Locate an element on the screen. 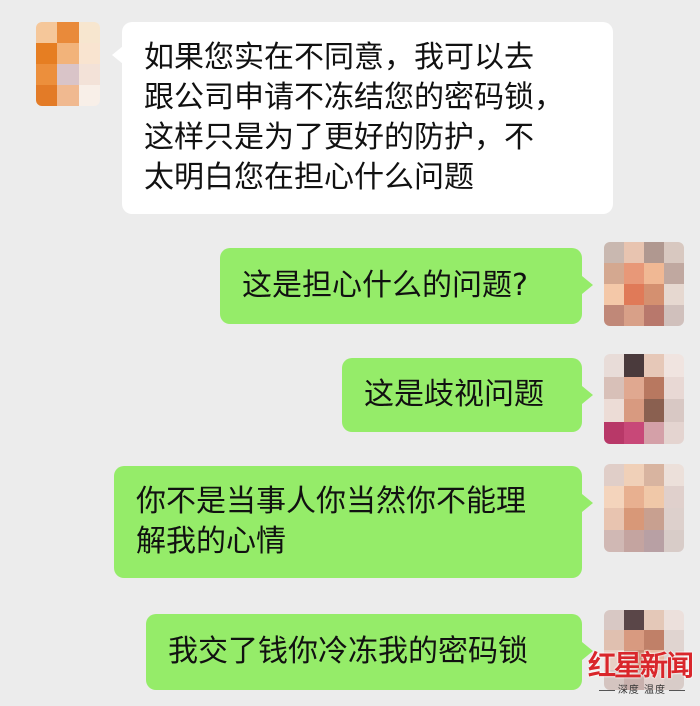 The height and width of the screenshot is (706, 700). message-text-line: 这样只是为了更好的防护，不 is located at coordinates (339, 137).